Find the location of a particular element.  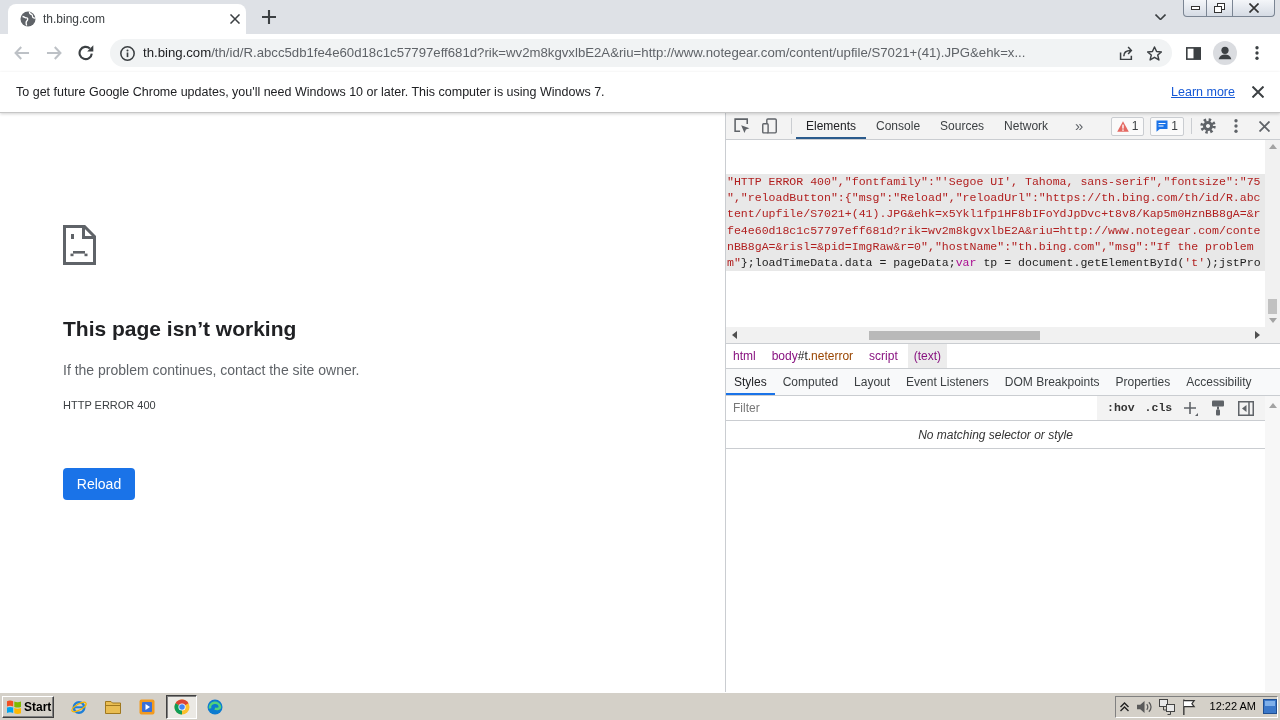

learn-more-link: Learn more is located at coordinates (1203, 92).